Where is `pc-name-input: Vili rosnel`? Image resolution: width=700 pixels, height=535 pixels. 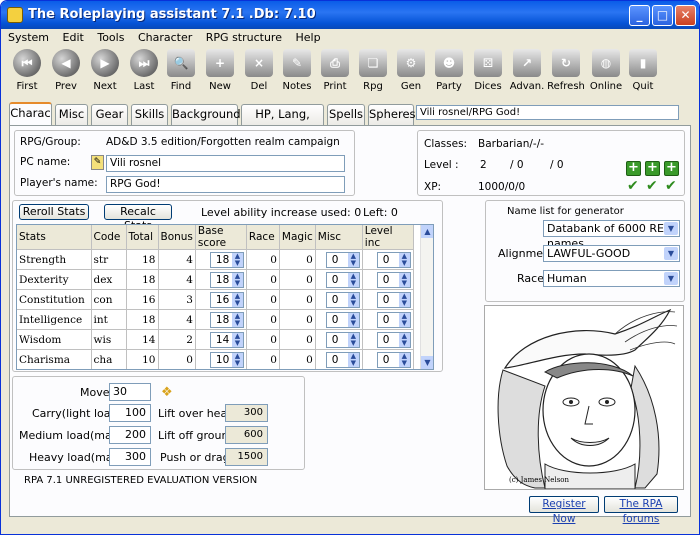 pc-name-input: Vili rosnel is located at coordinates (225, 163).